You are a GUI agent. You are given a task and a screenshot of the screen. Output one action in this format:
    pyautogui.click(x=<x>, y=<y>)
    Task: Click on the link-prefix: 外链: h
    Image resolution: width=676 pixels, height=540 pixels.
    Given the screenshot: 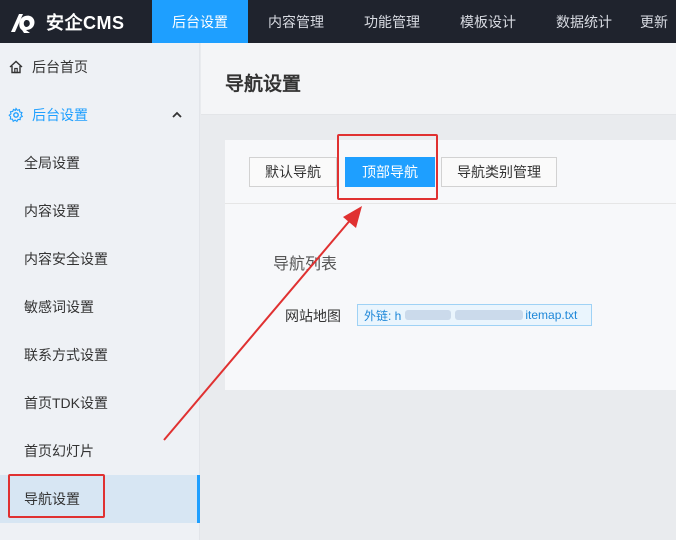 What is the action you would take?
    pyautogui.click(x=383, y=315)
    